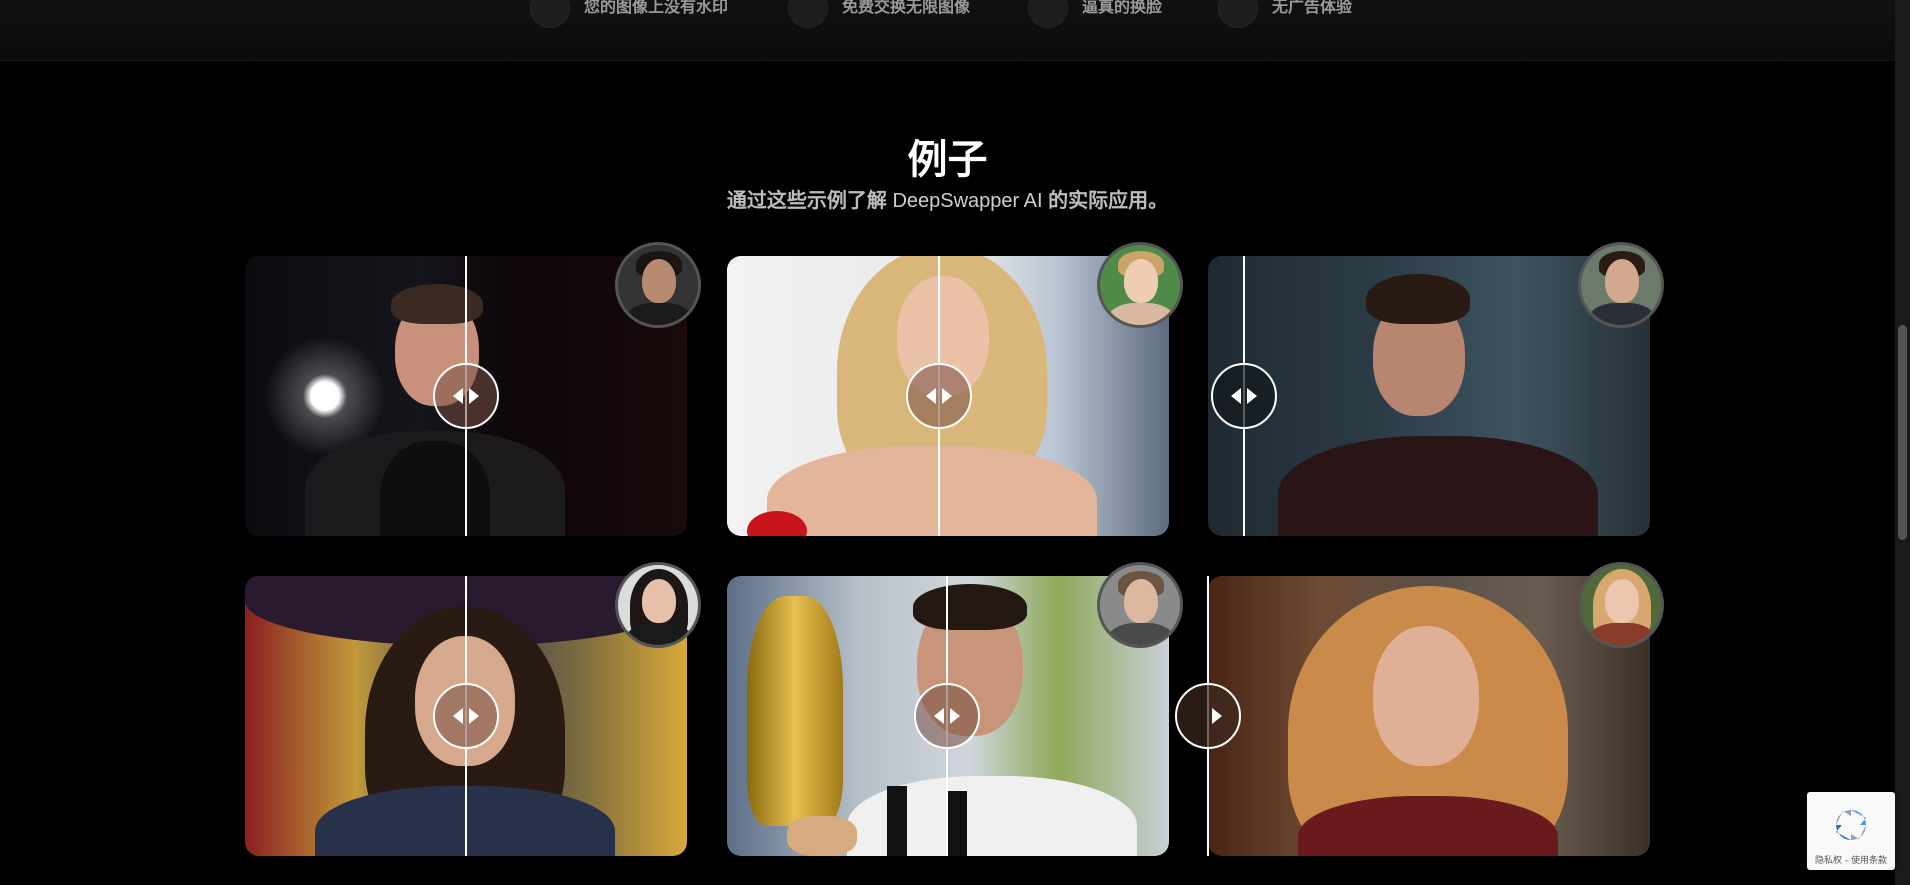 The image size is (1910, 885). I want to click on feature-item: 免费交换无限图像, so click(879, 14).